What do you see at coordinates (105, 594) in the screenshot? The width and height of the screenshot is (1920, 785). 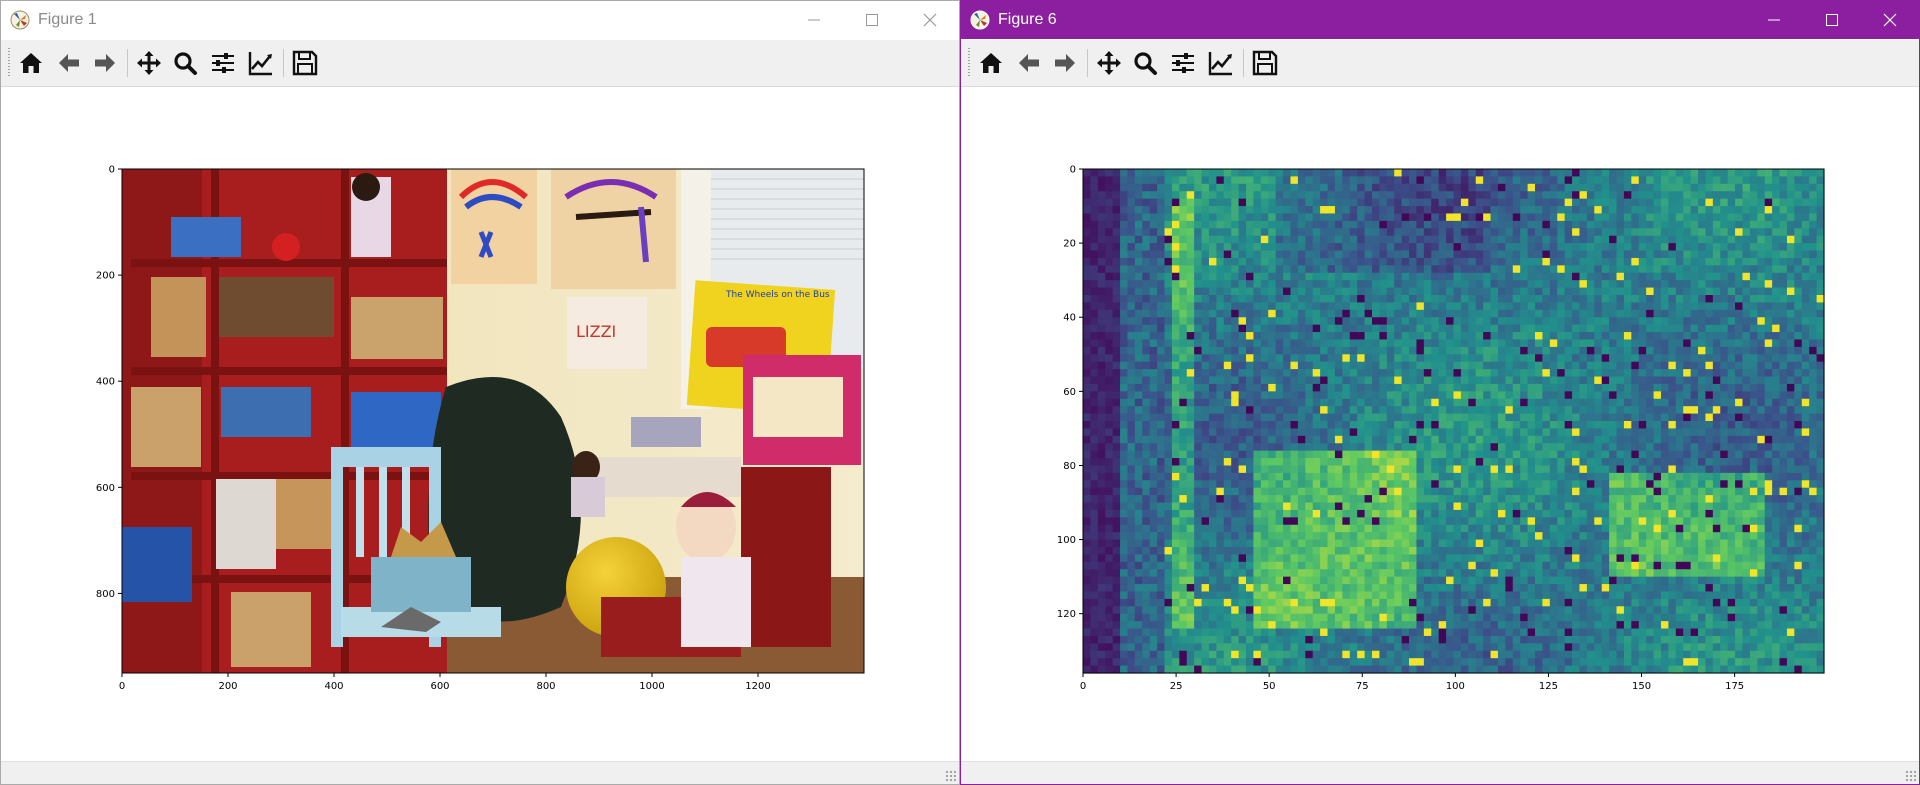 I see `y-tick-label: 800` at bounding box center [105, 594].